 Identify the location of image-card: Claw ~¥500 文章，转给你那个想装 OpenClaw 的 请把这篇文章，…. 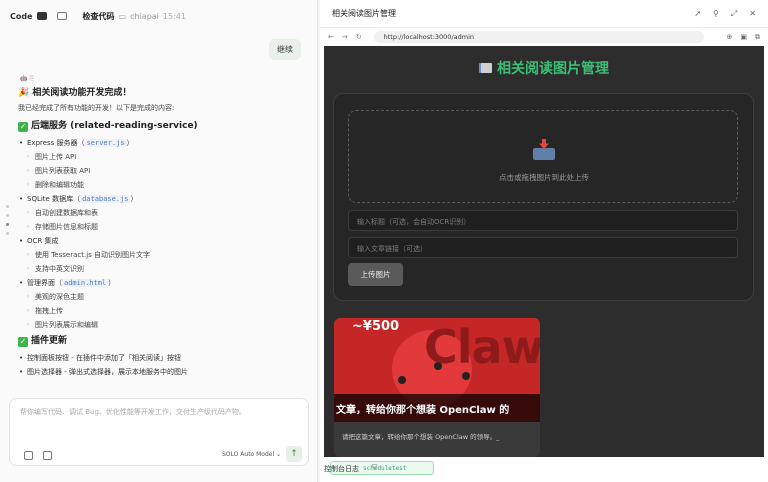
(437, 387).